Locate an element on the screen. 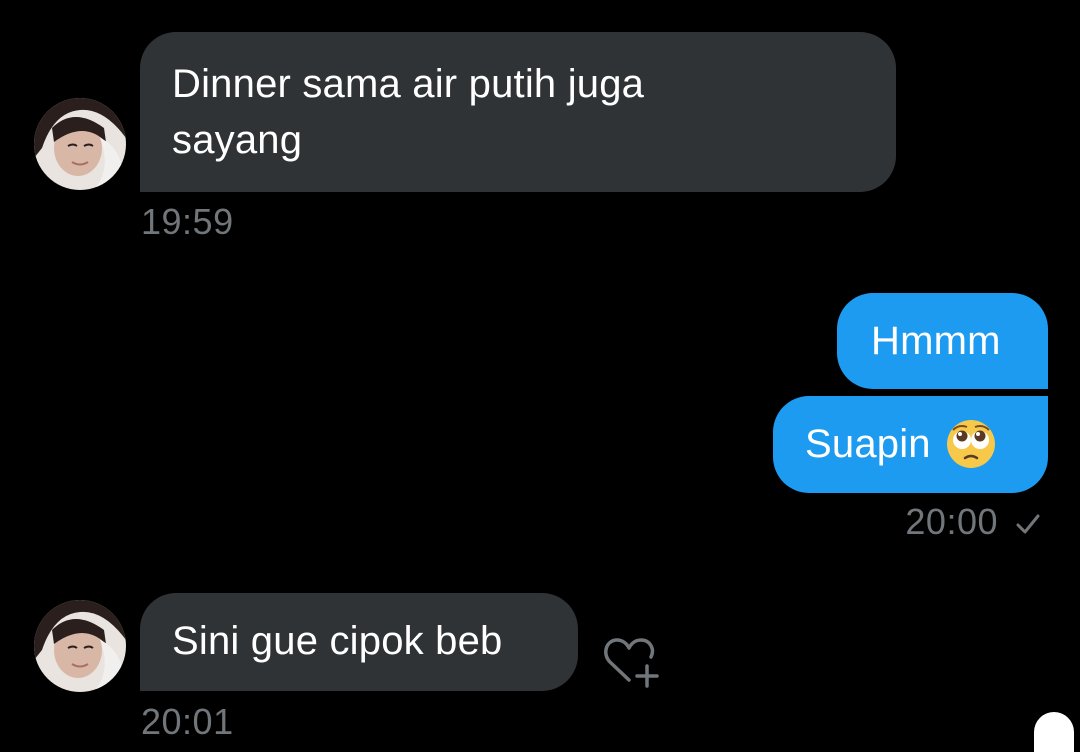  message-text: Dinner sama air putih juga is located at coordinates (408, 84).